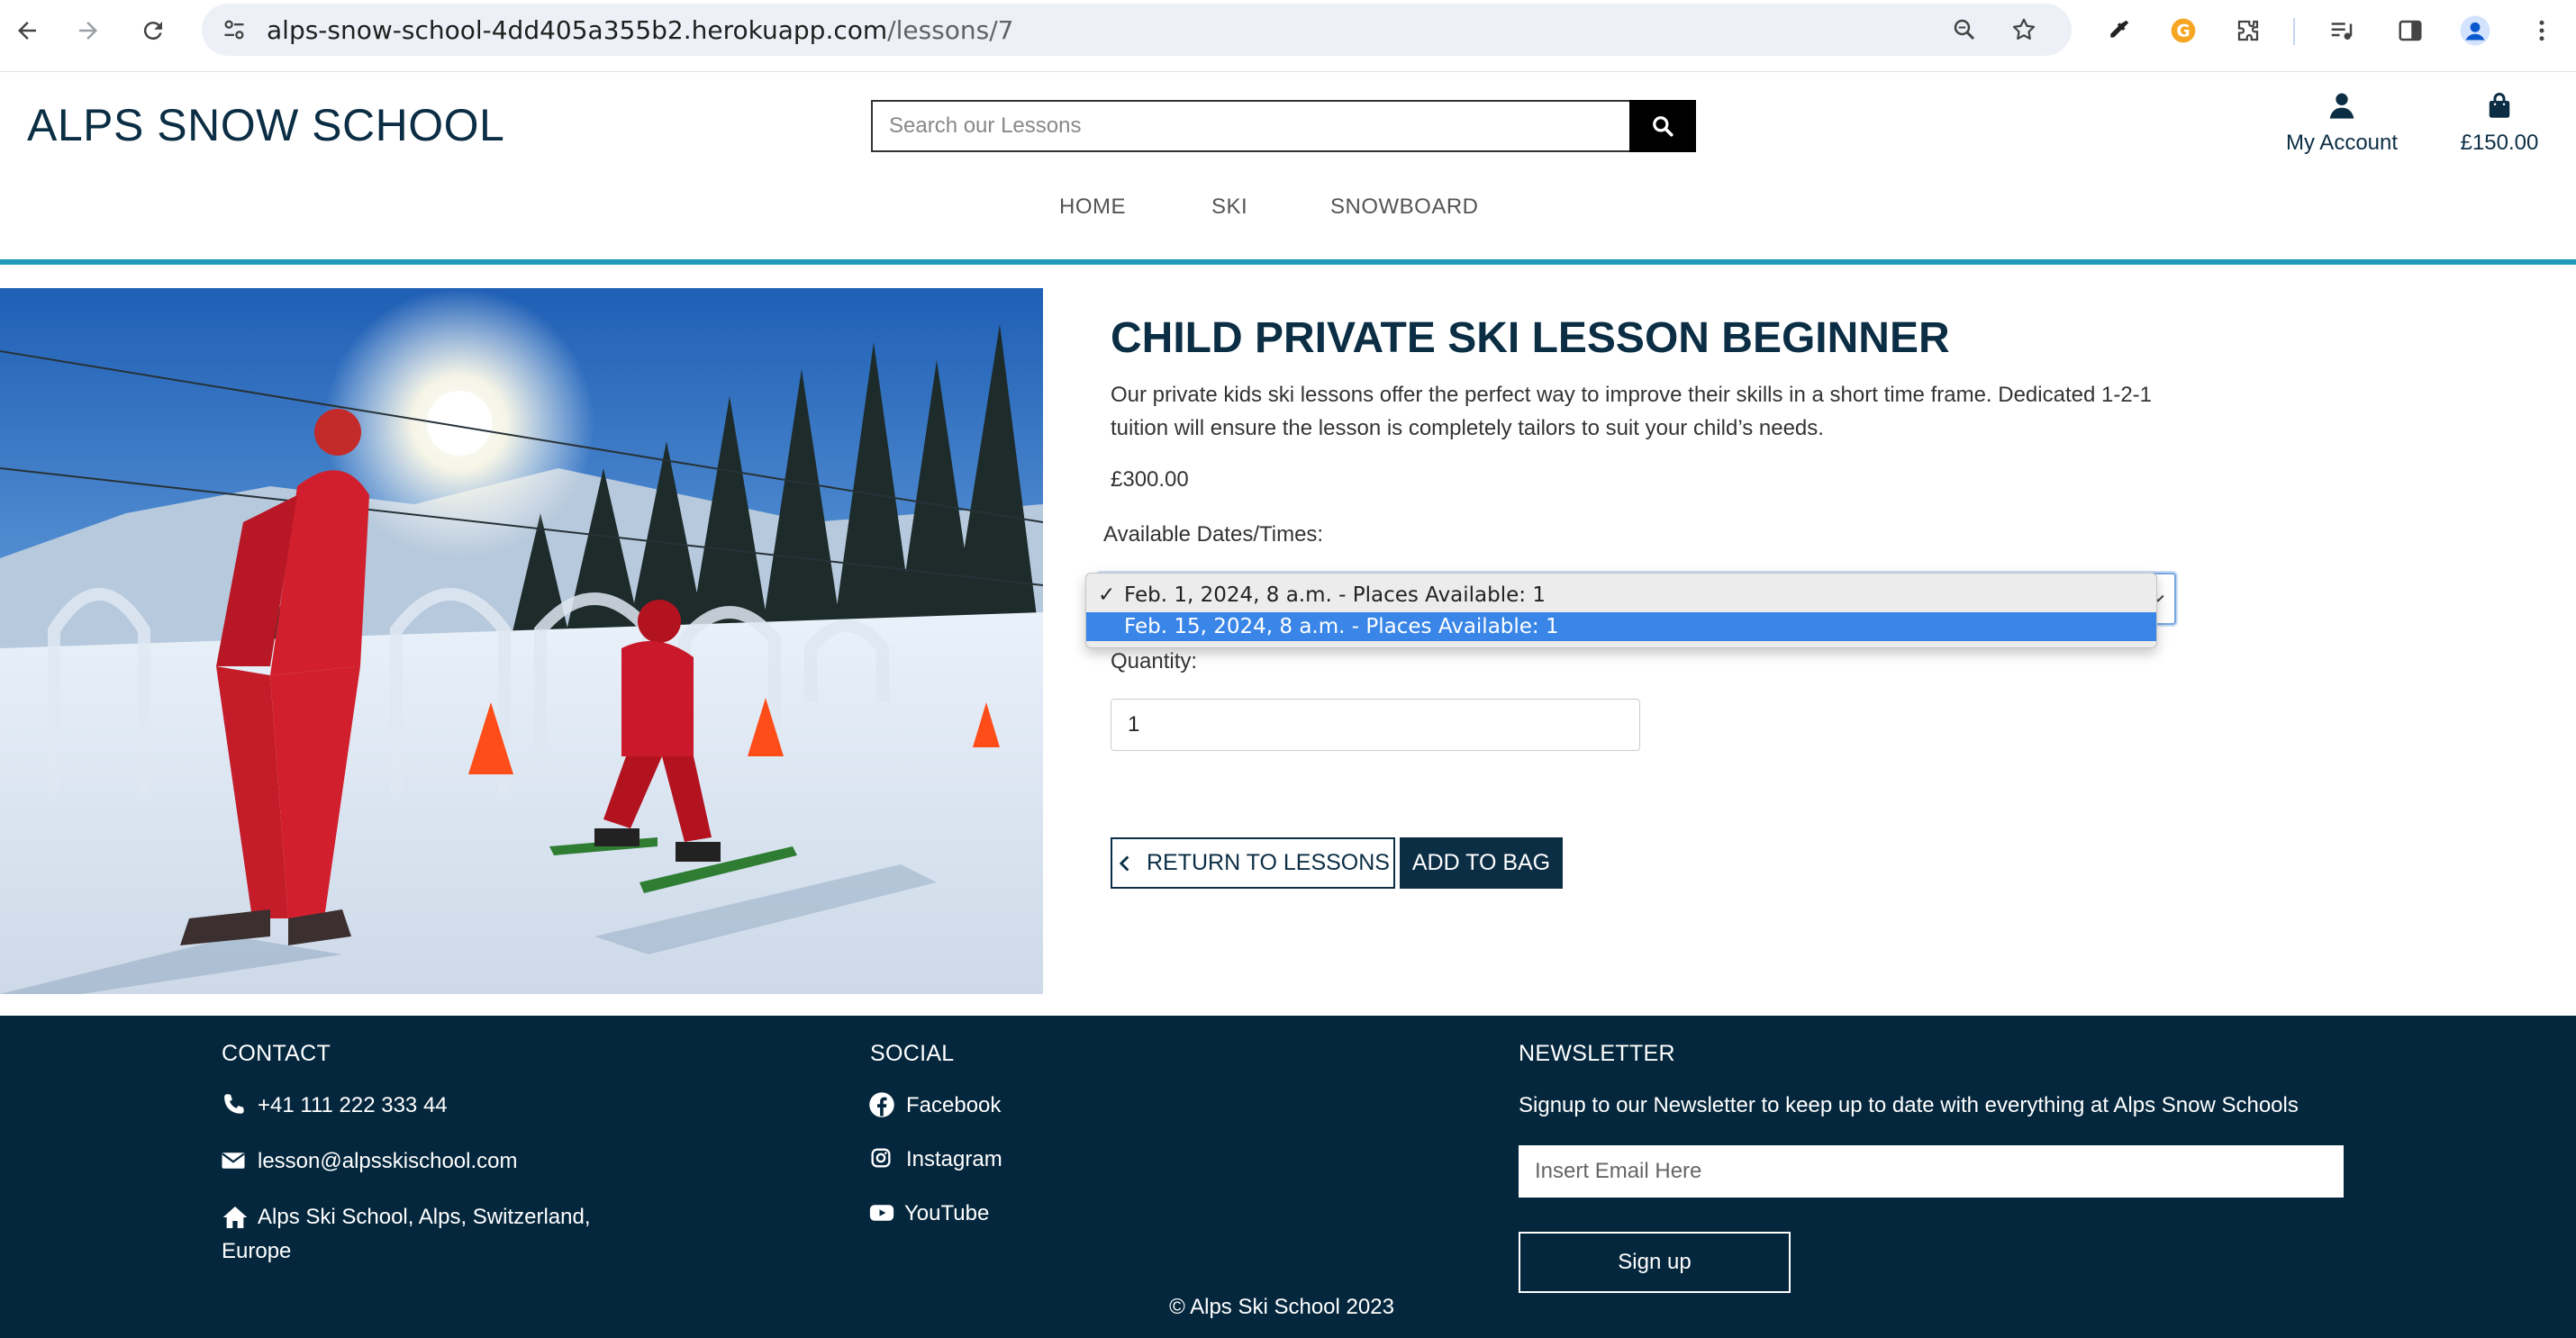 The image size is (2576, 1338). I want to click on home-icon, so click(235, 1217).